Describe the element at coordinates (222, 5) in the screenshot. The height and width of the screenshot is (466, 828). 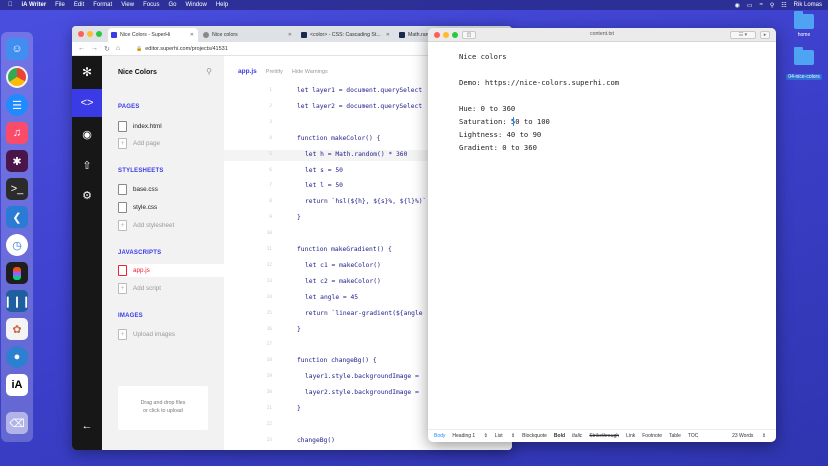
I see `menu-help: Help` at that location.